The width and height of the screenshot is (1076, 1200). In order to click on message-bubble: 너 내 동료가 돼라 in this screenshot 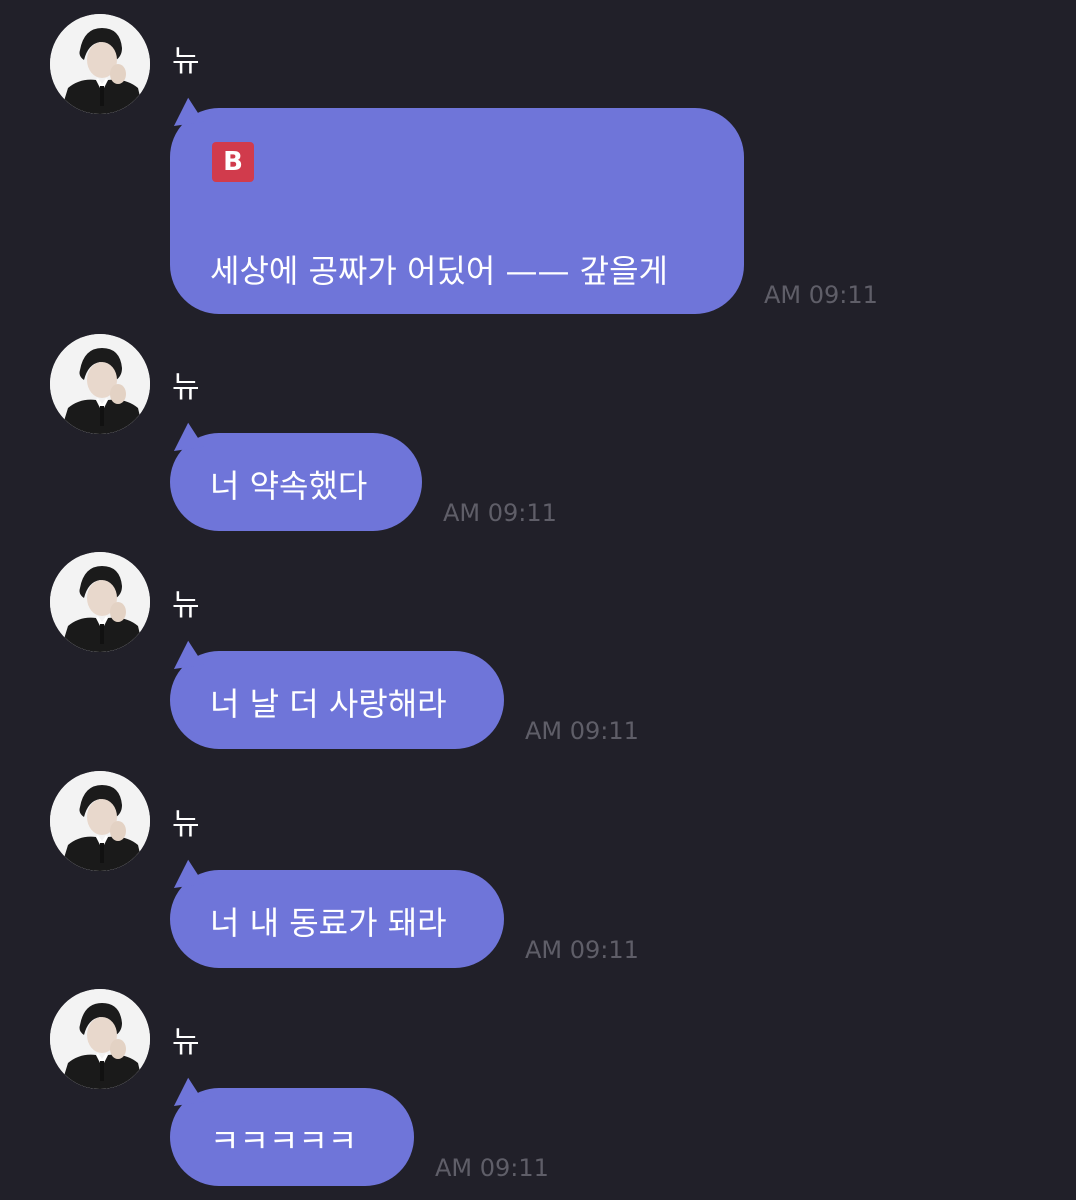, I will do `click(337, 919)`.